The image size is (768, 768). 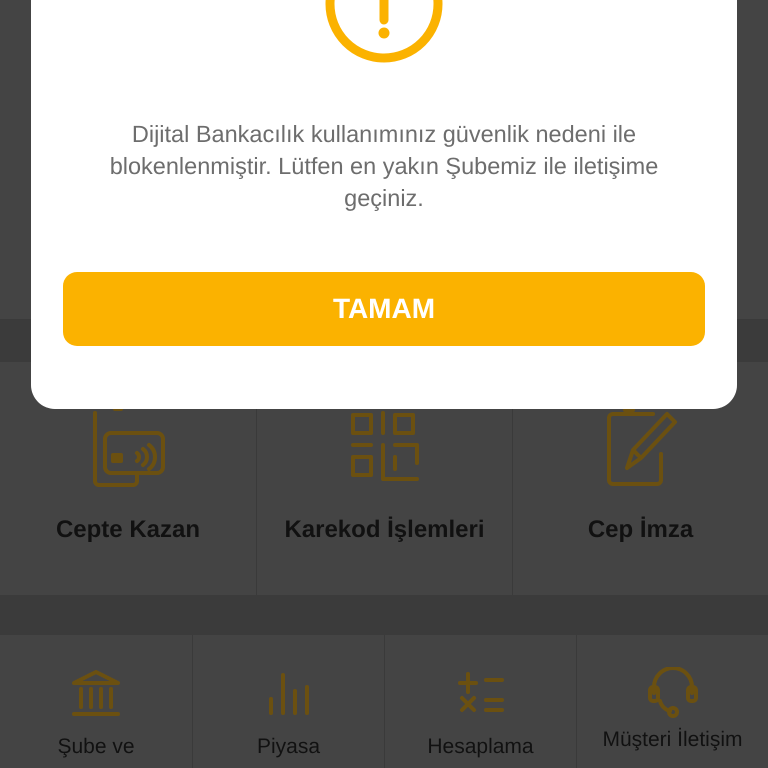 I want to click on ok-button: TAMAM, so click(x=384, y=309).